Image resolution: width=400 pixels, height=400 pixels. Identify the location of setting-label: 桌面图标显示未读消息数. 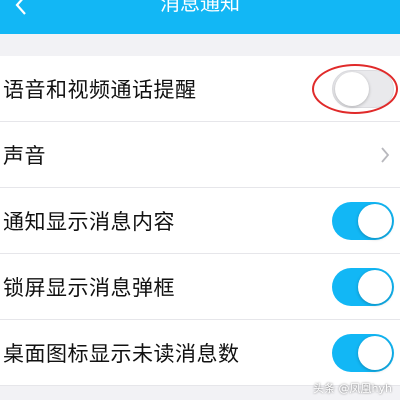
(121, 353).